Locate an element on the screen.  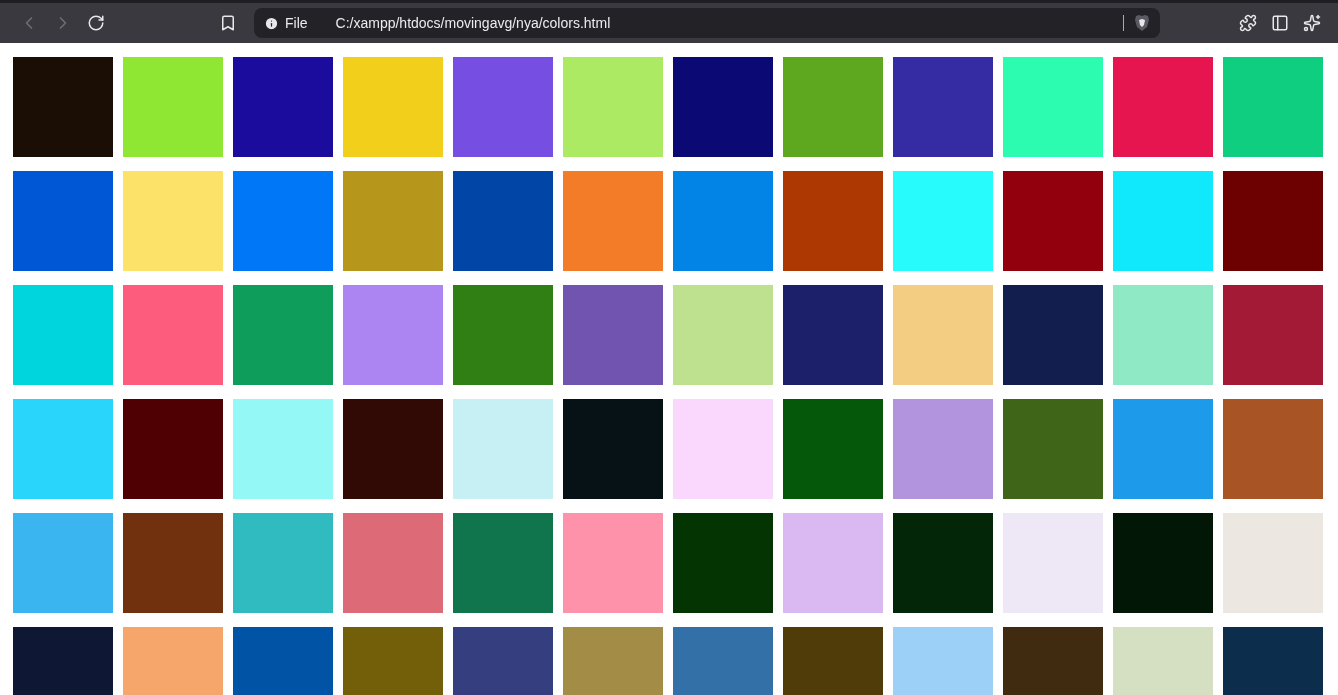
puzzle-icon is located at coordinates (1248, 23).